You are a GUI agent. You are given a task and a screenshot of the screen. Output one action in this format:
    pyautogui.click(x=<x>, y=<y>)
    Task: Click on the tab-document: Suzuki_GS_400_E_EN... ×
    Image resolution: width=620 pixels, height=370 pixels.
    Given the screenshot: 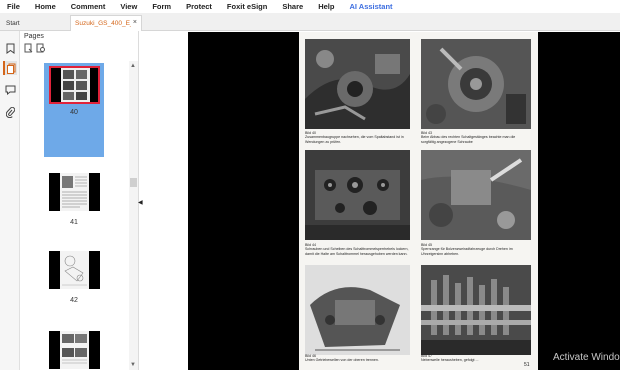 What is the action you would take?
    pyautogui.click(x=106, y=23)
    